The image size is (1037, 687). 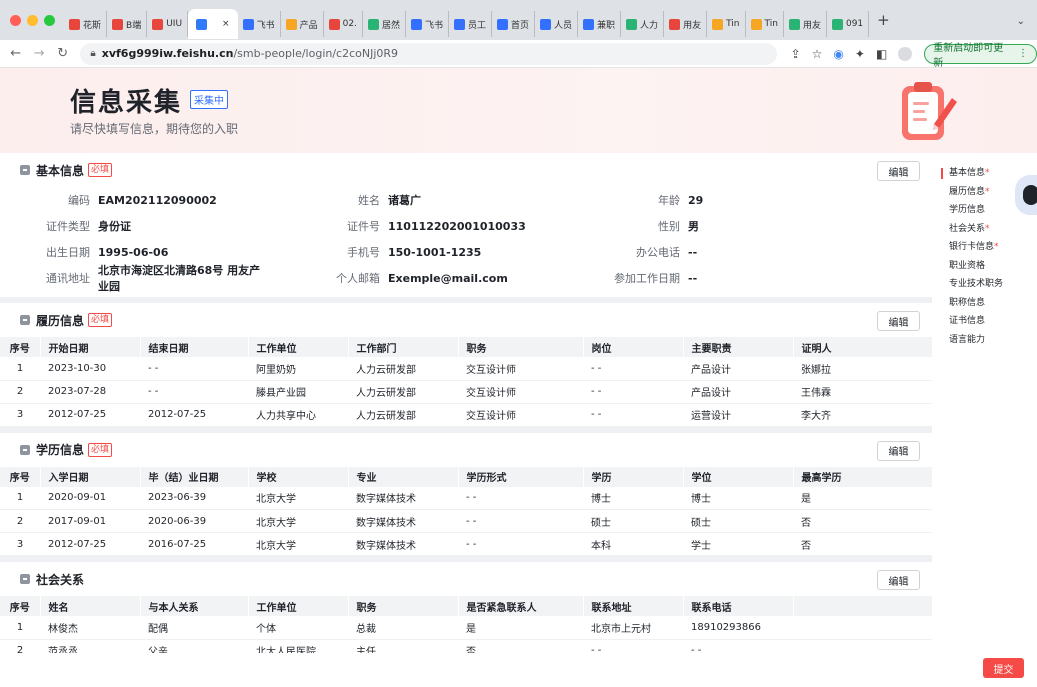 What do you see at coordinates (298, 628) in the screenshot?
I see `table-cell: 个体` at bounding box center [298, 628].